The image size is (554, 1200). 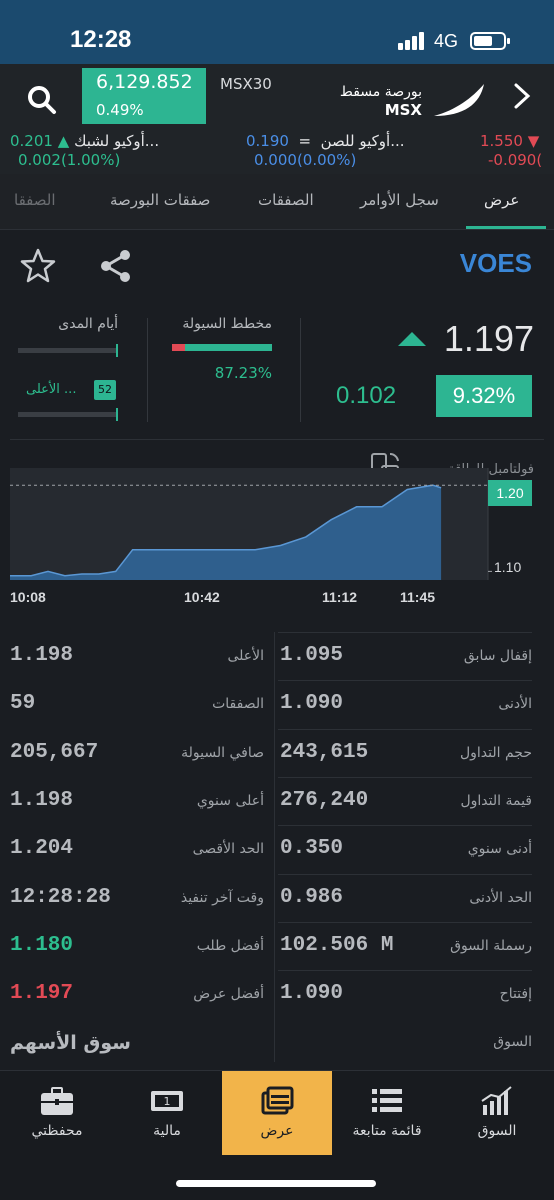 What do you see at coordinates (116, 266) in the screenshot?
I see `share-icon` at bounding box center [116, 266].